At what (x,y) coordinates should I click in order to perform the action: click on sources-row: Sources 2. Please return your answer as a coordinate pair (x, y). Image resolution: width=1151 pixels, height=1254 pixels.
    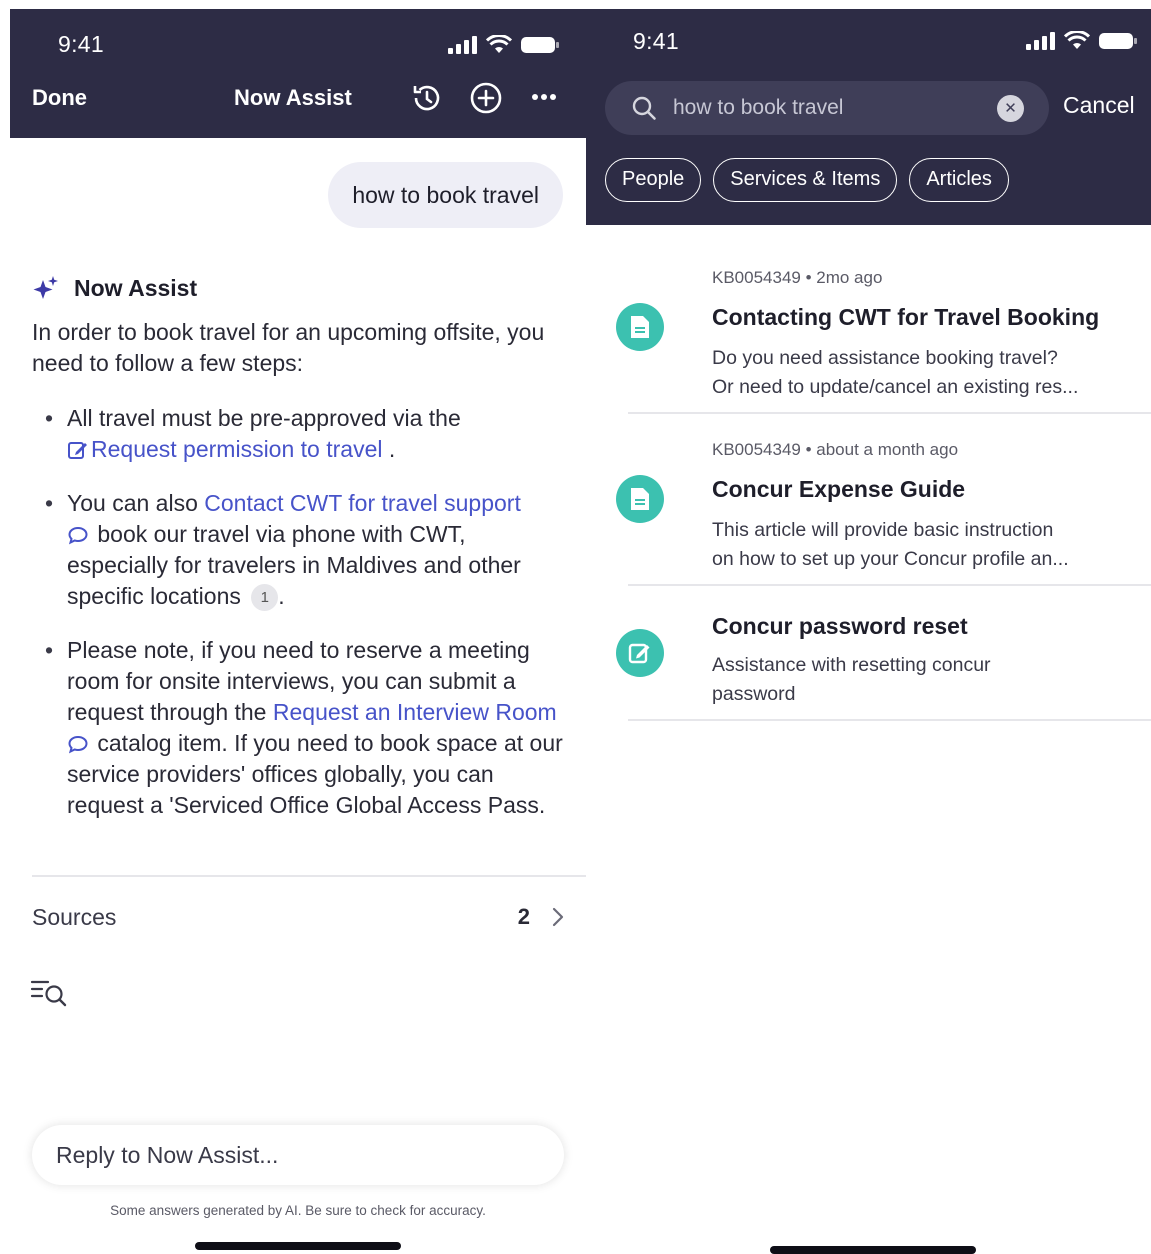
    Looking at the image, I should click on (298, 917).